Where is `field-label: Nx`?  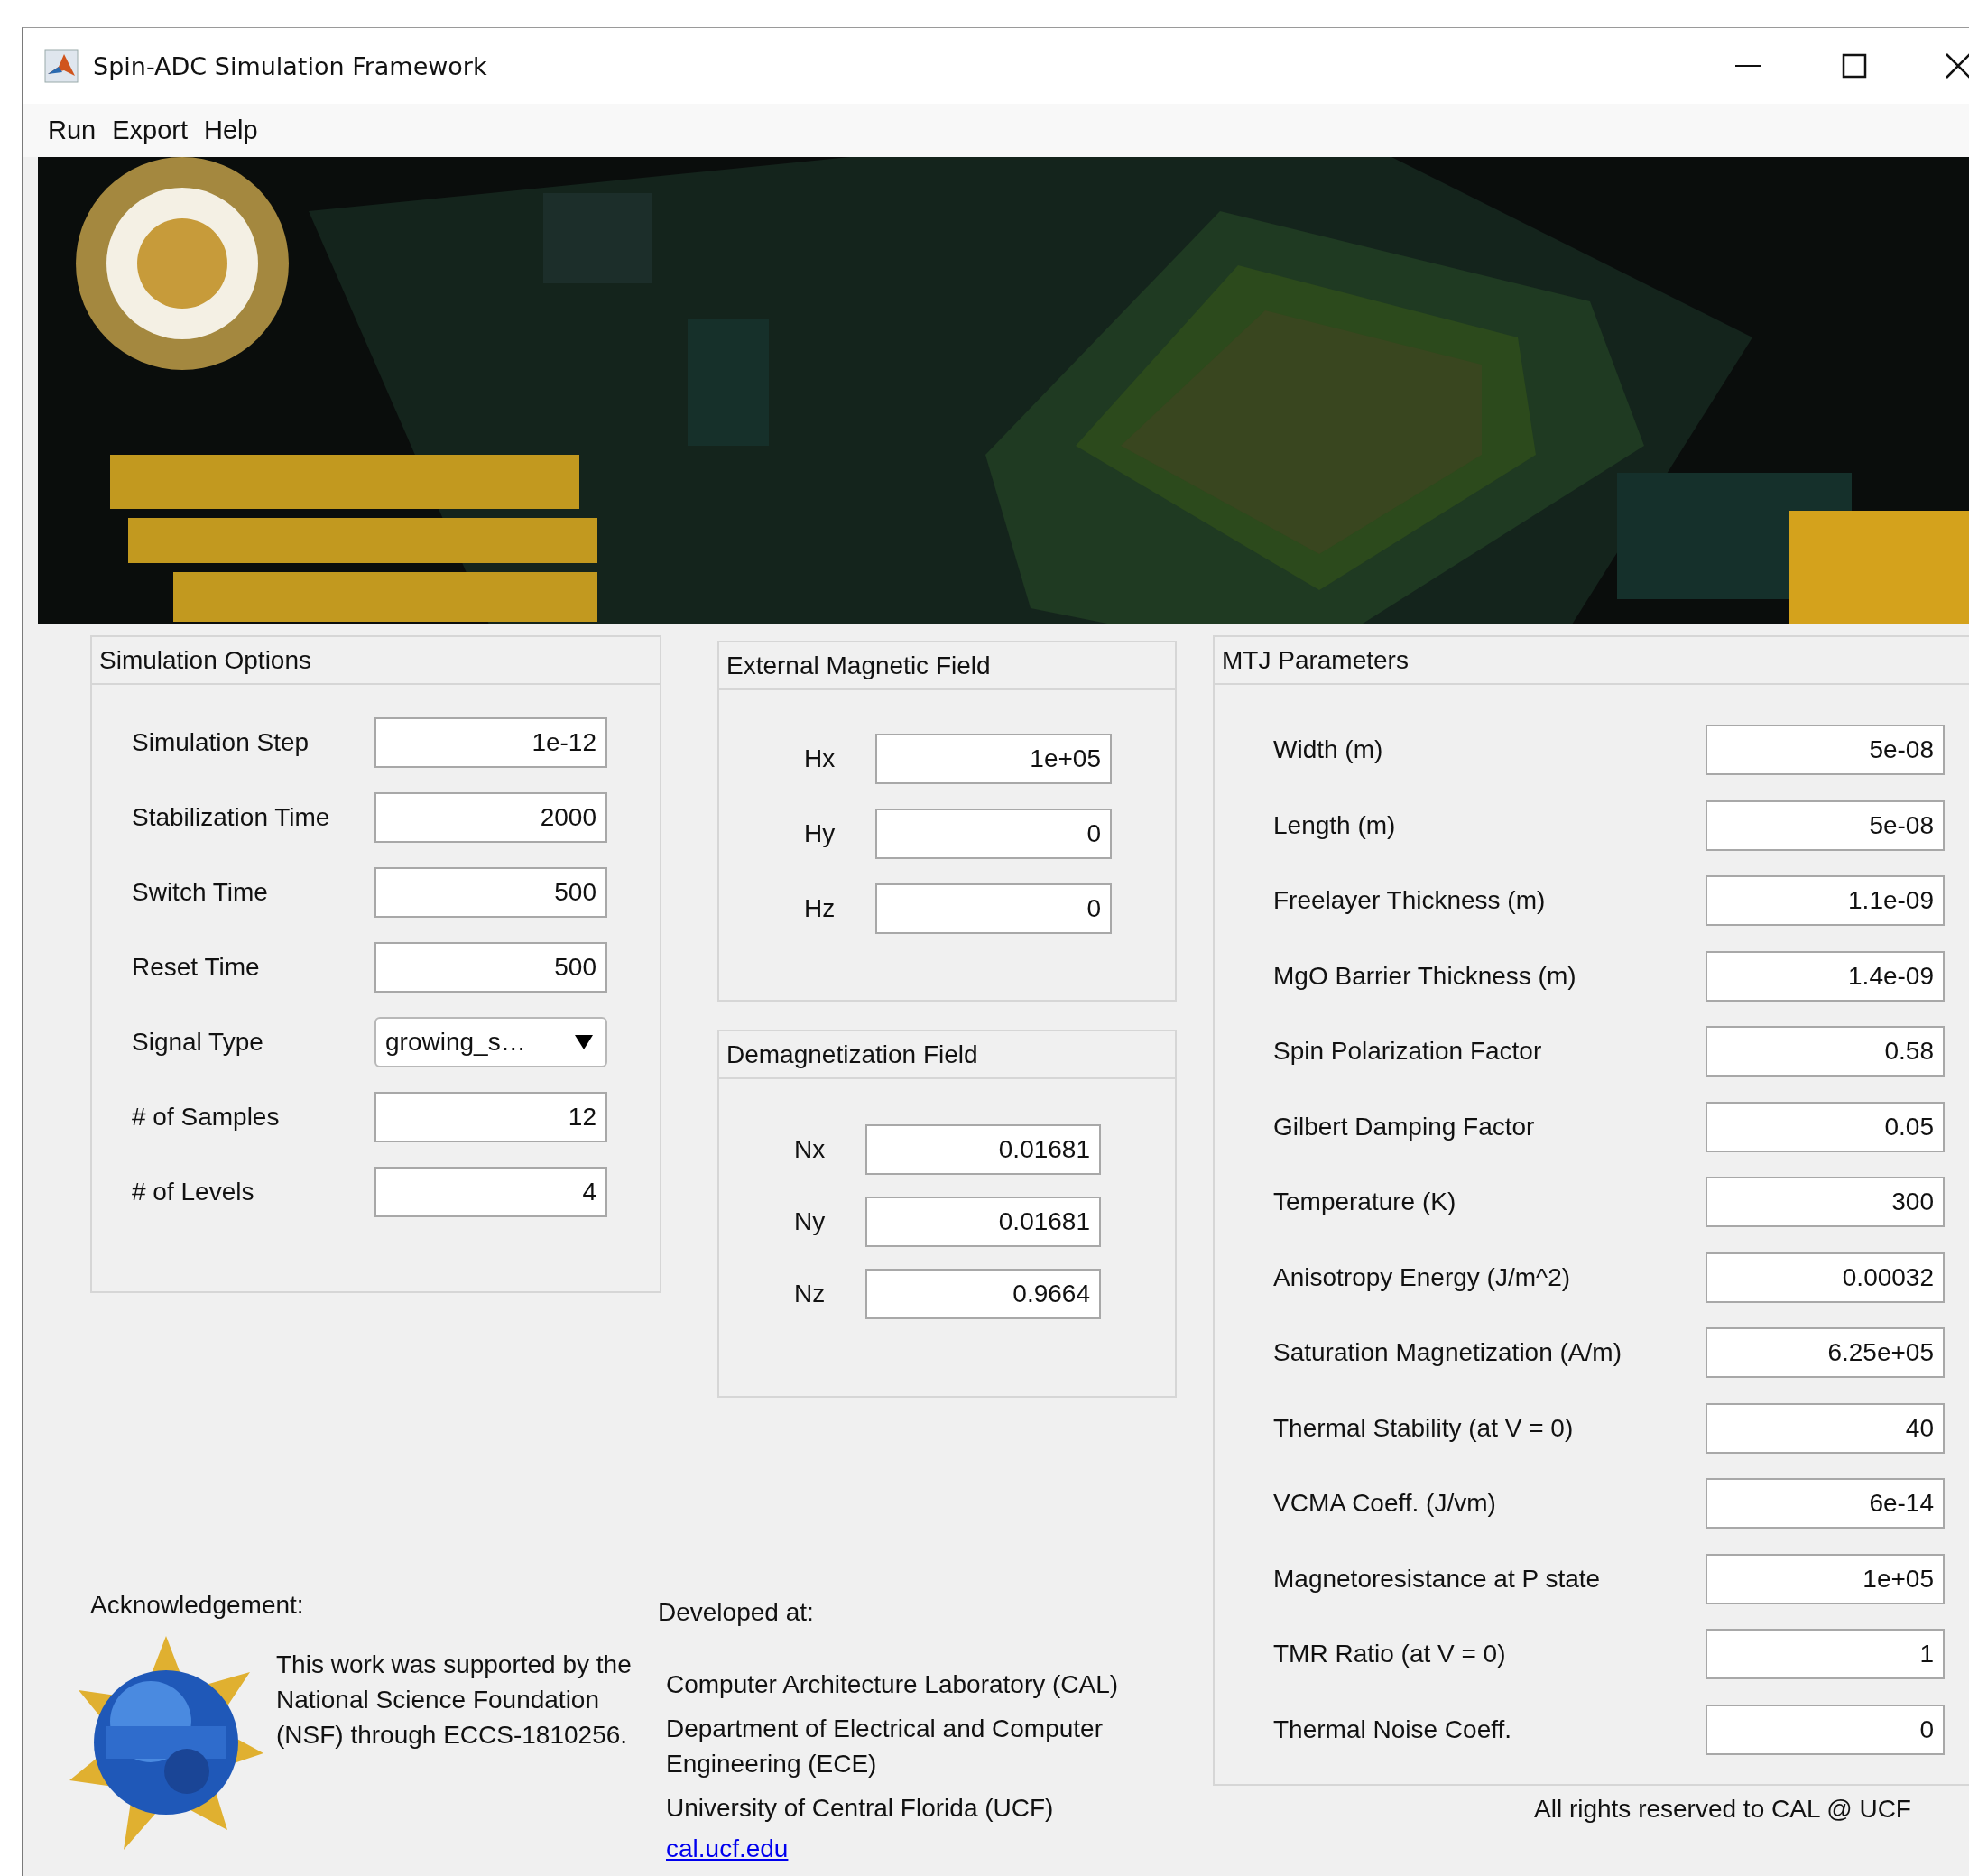 field-label: Nx is located at coordinates (810, 1149).